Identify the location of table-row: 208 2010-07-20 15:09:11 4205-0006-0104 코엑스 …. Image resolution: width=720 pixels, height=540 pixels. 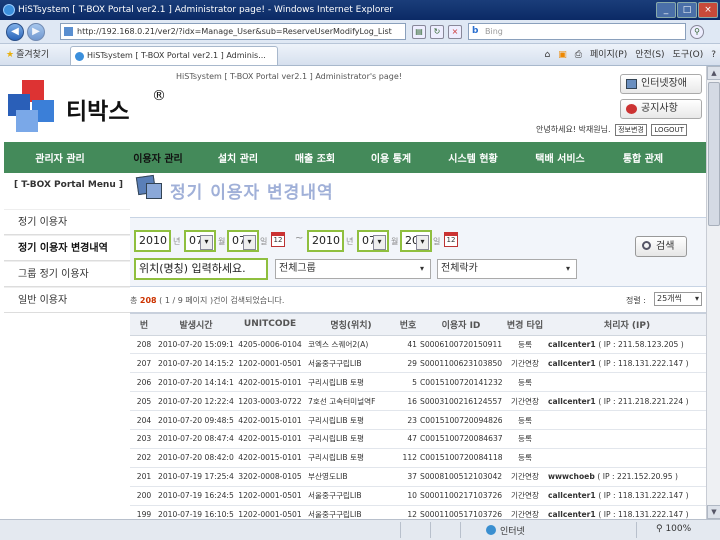
(418, 345).